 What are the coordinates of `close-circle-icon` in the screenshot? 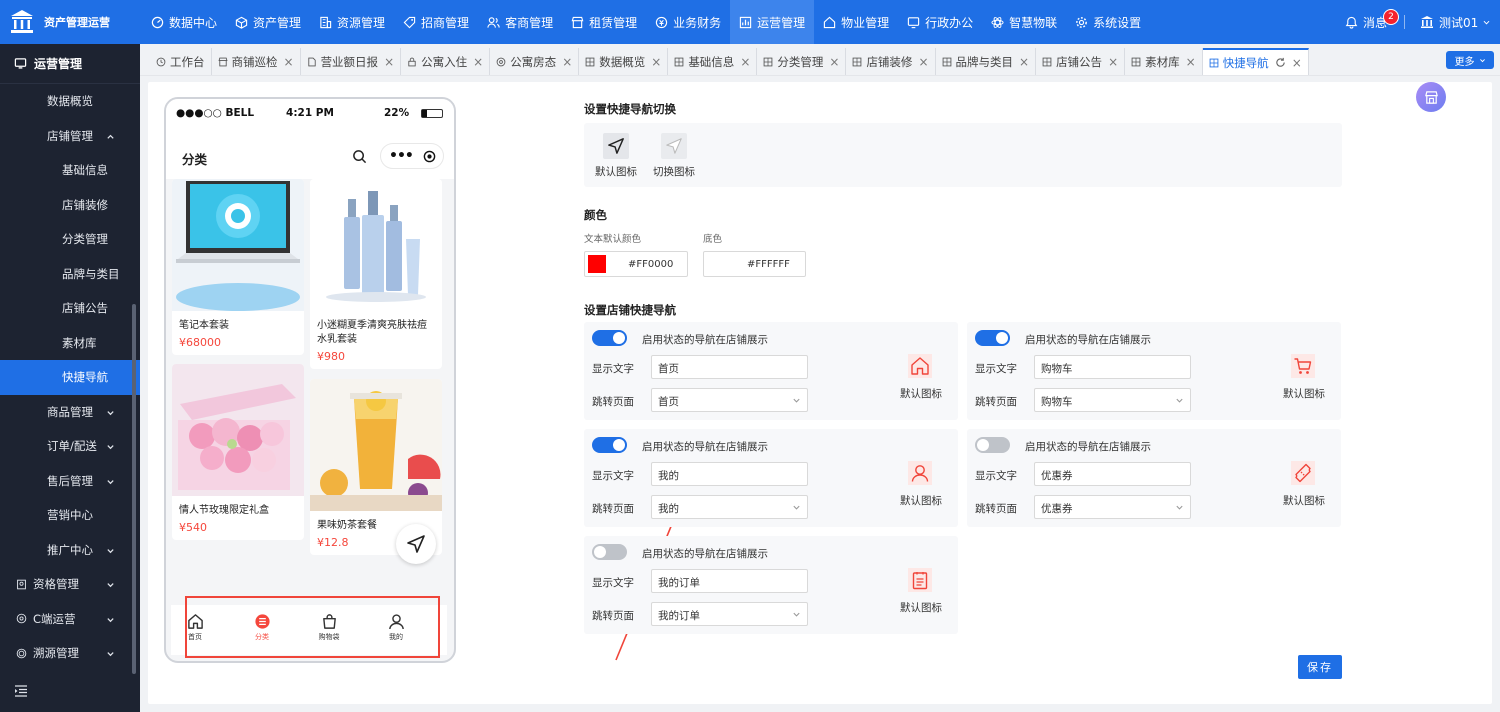 It's located at (429, 156).